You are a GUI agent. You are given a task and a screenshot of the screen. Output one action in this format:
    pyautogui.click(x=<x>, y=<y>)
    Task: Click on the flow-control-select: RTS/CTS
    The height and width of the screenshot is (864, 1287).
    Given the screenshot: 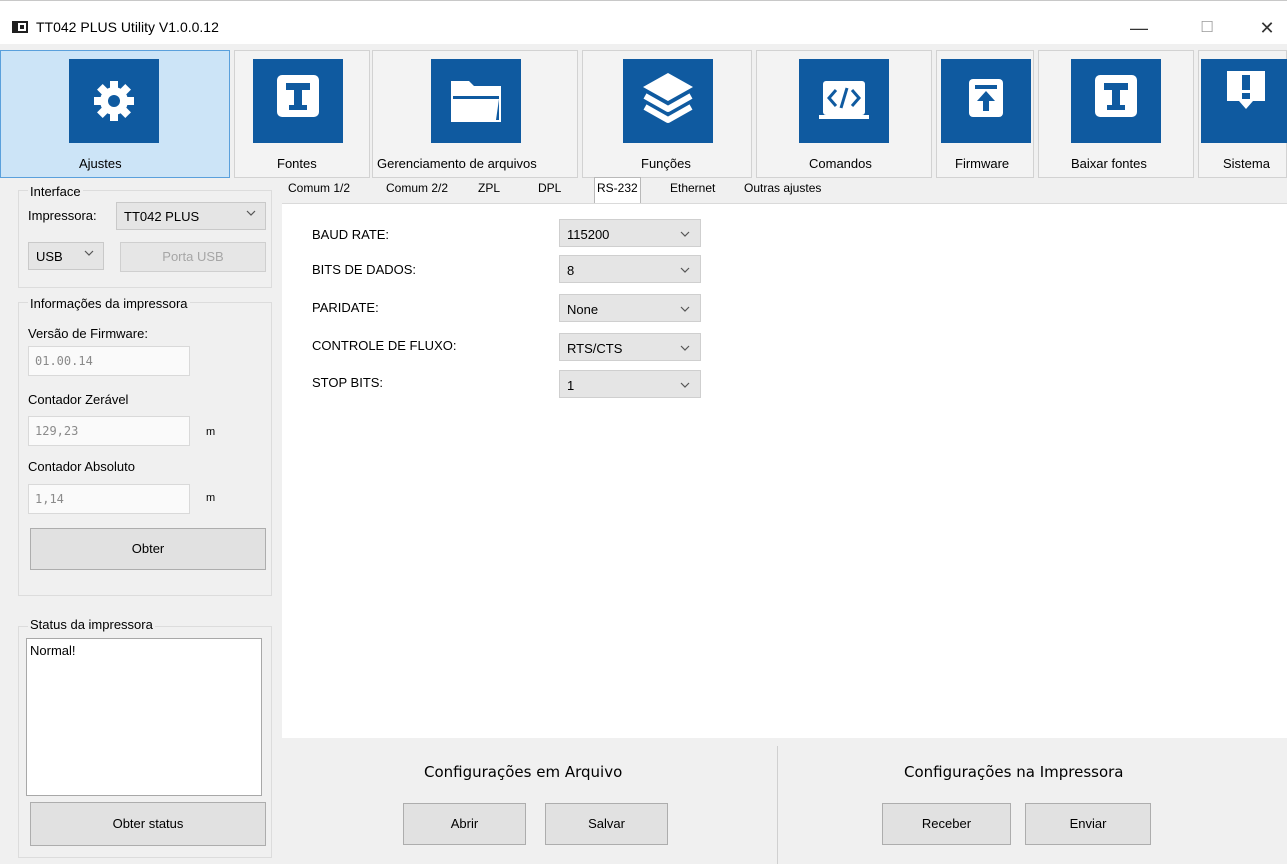 What is the action you would take?
    pyautogui.click(x=630, y=347)
    